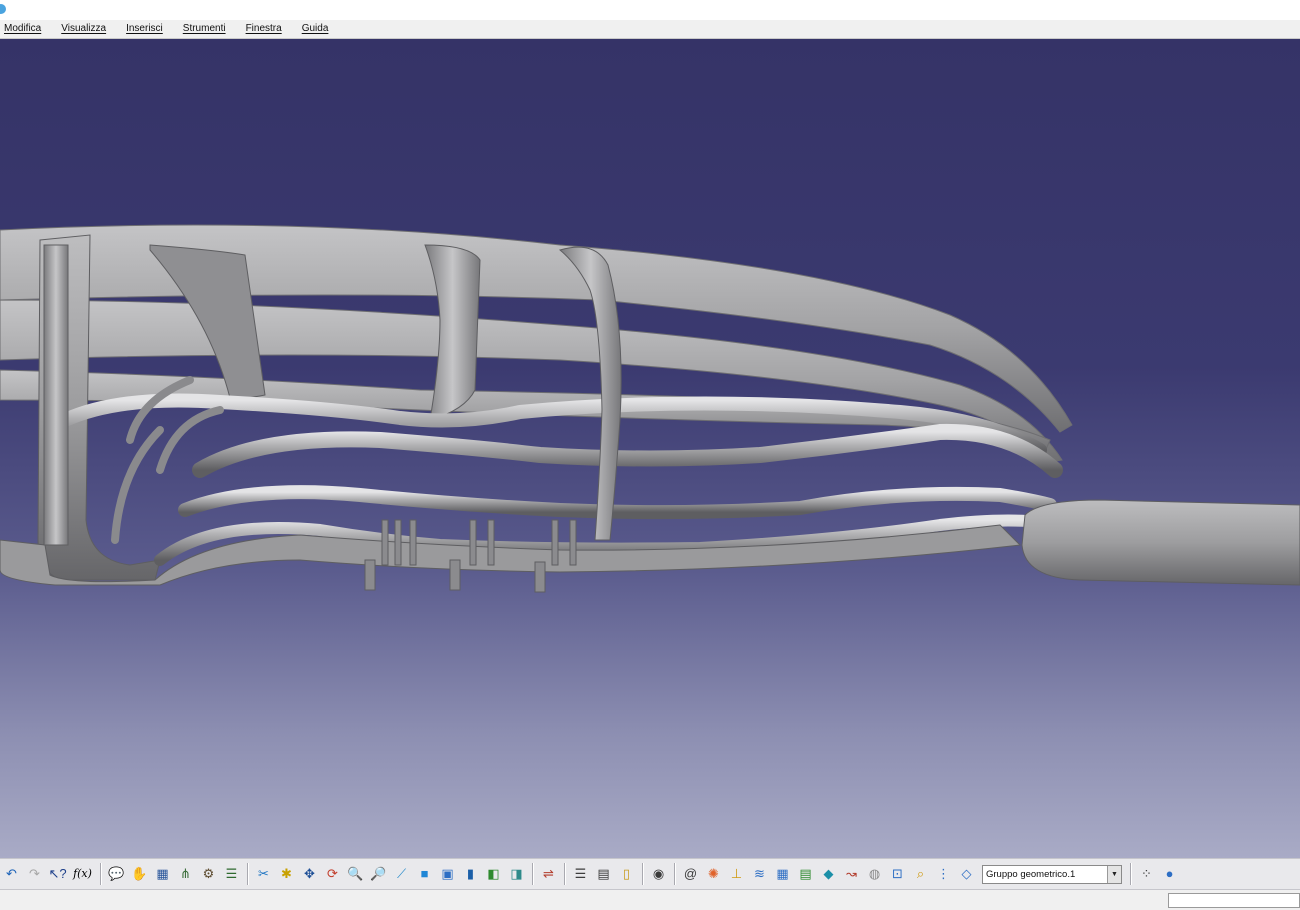 The height and width of the screenshot is (910, 1300). What do you see at coordinates (650, 10) in the screenshot?
I see `title-strip` at bounding box center [650, 10].